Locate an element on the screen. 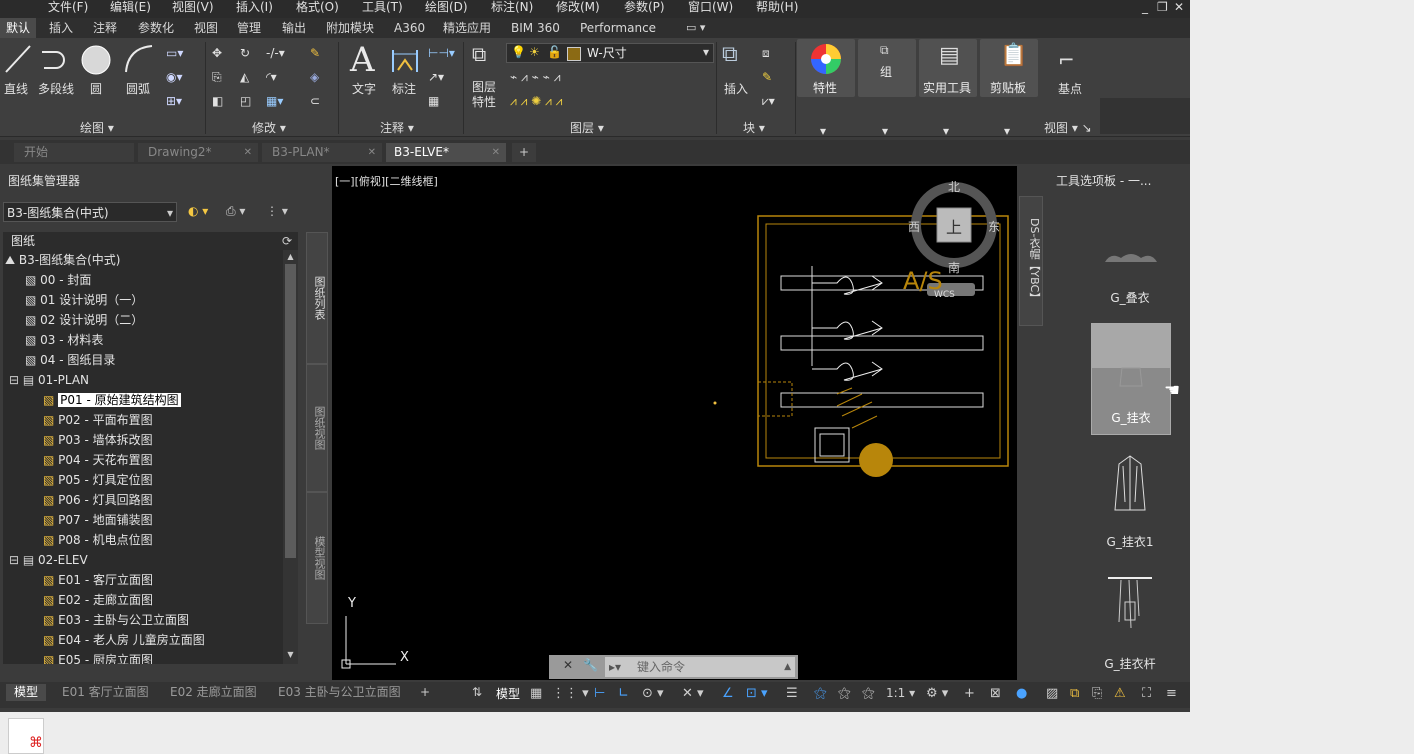 This screenshot has height=754, width=1414. scroll-thumb is located at coordinates (290, 411).